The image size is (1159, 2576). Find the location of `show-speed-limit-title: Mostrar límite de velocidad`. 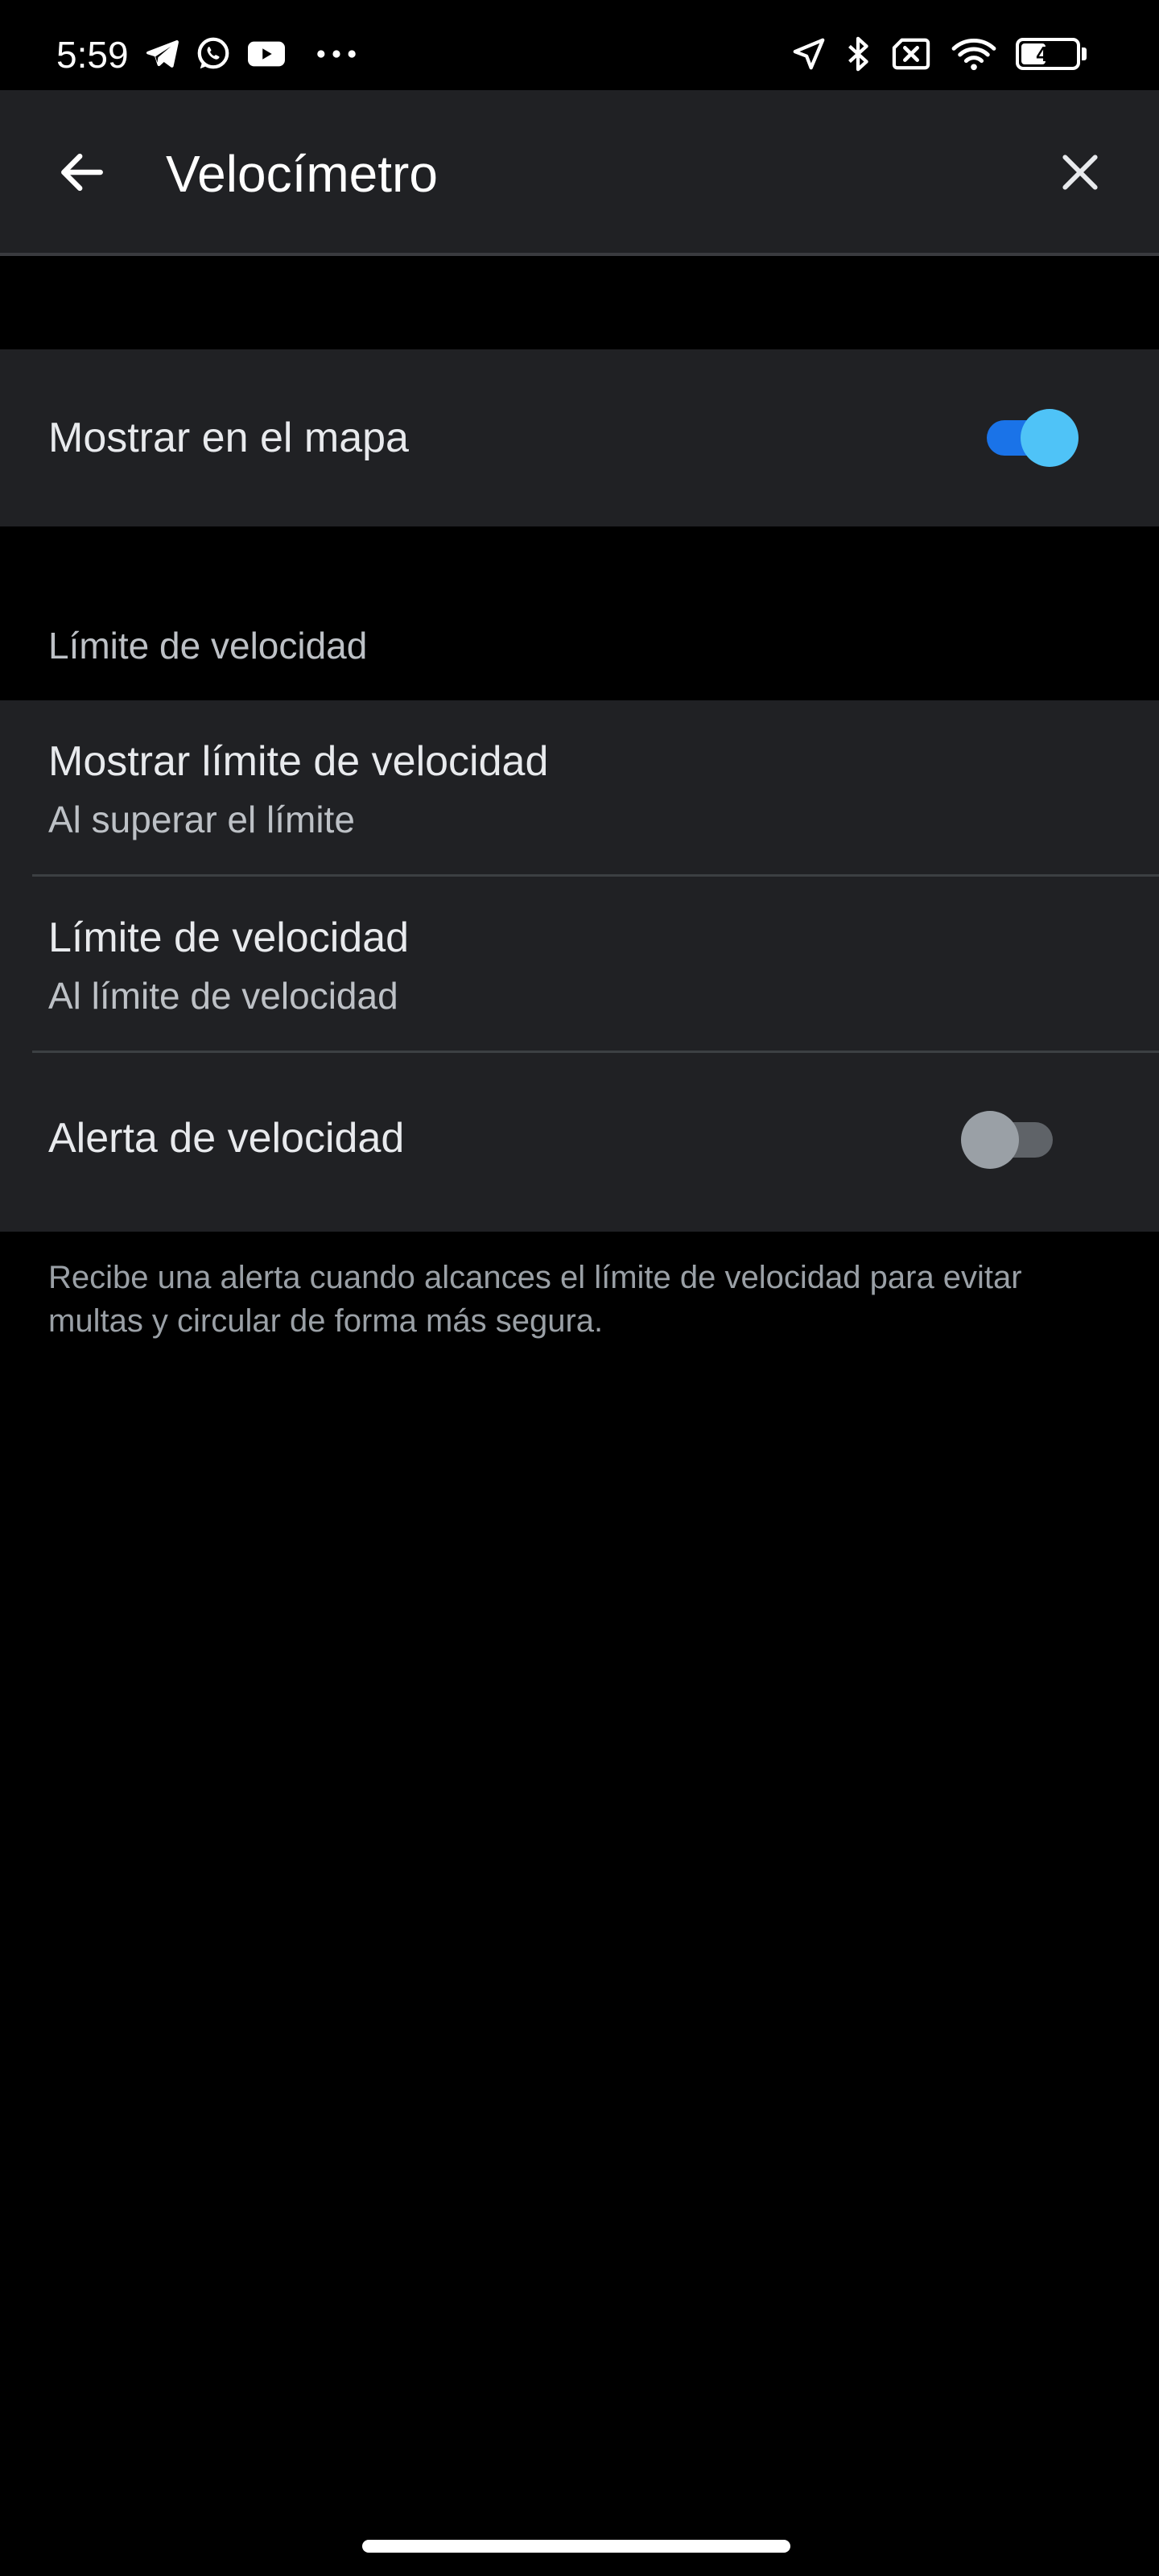

show-speed-limit-title: Mostrar límite de velocidad is located at coordinates (298, 761).